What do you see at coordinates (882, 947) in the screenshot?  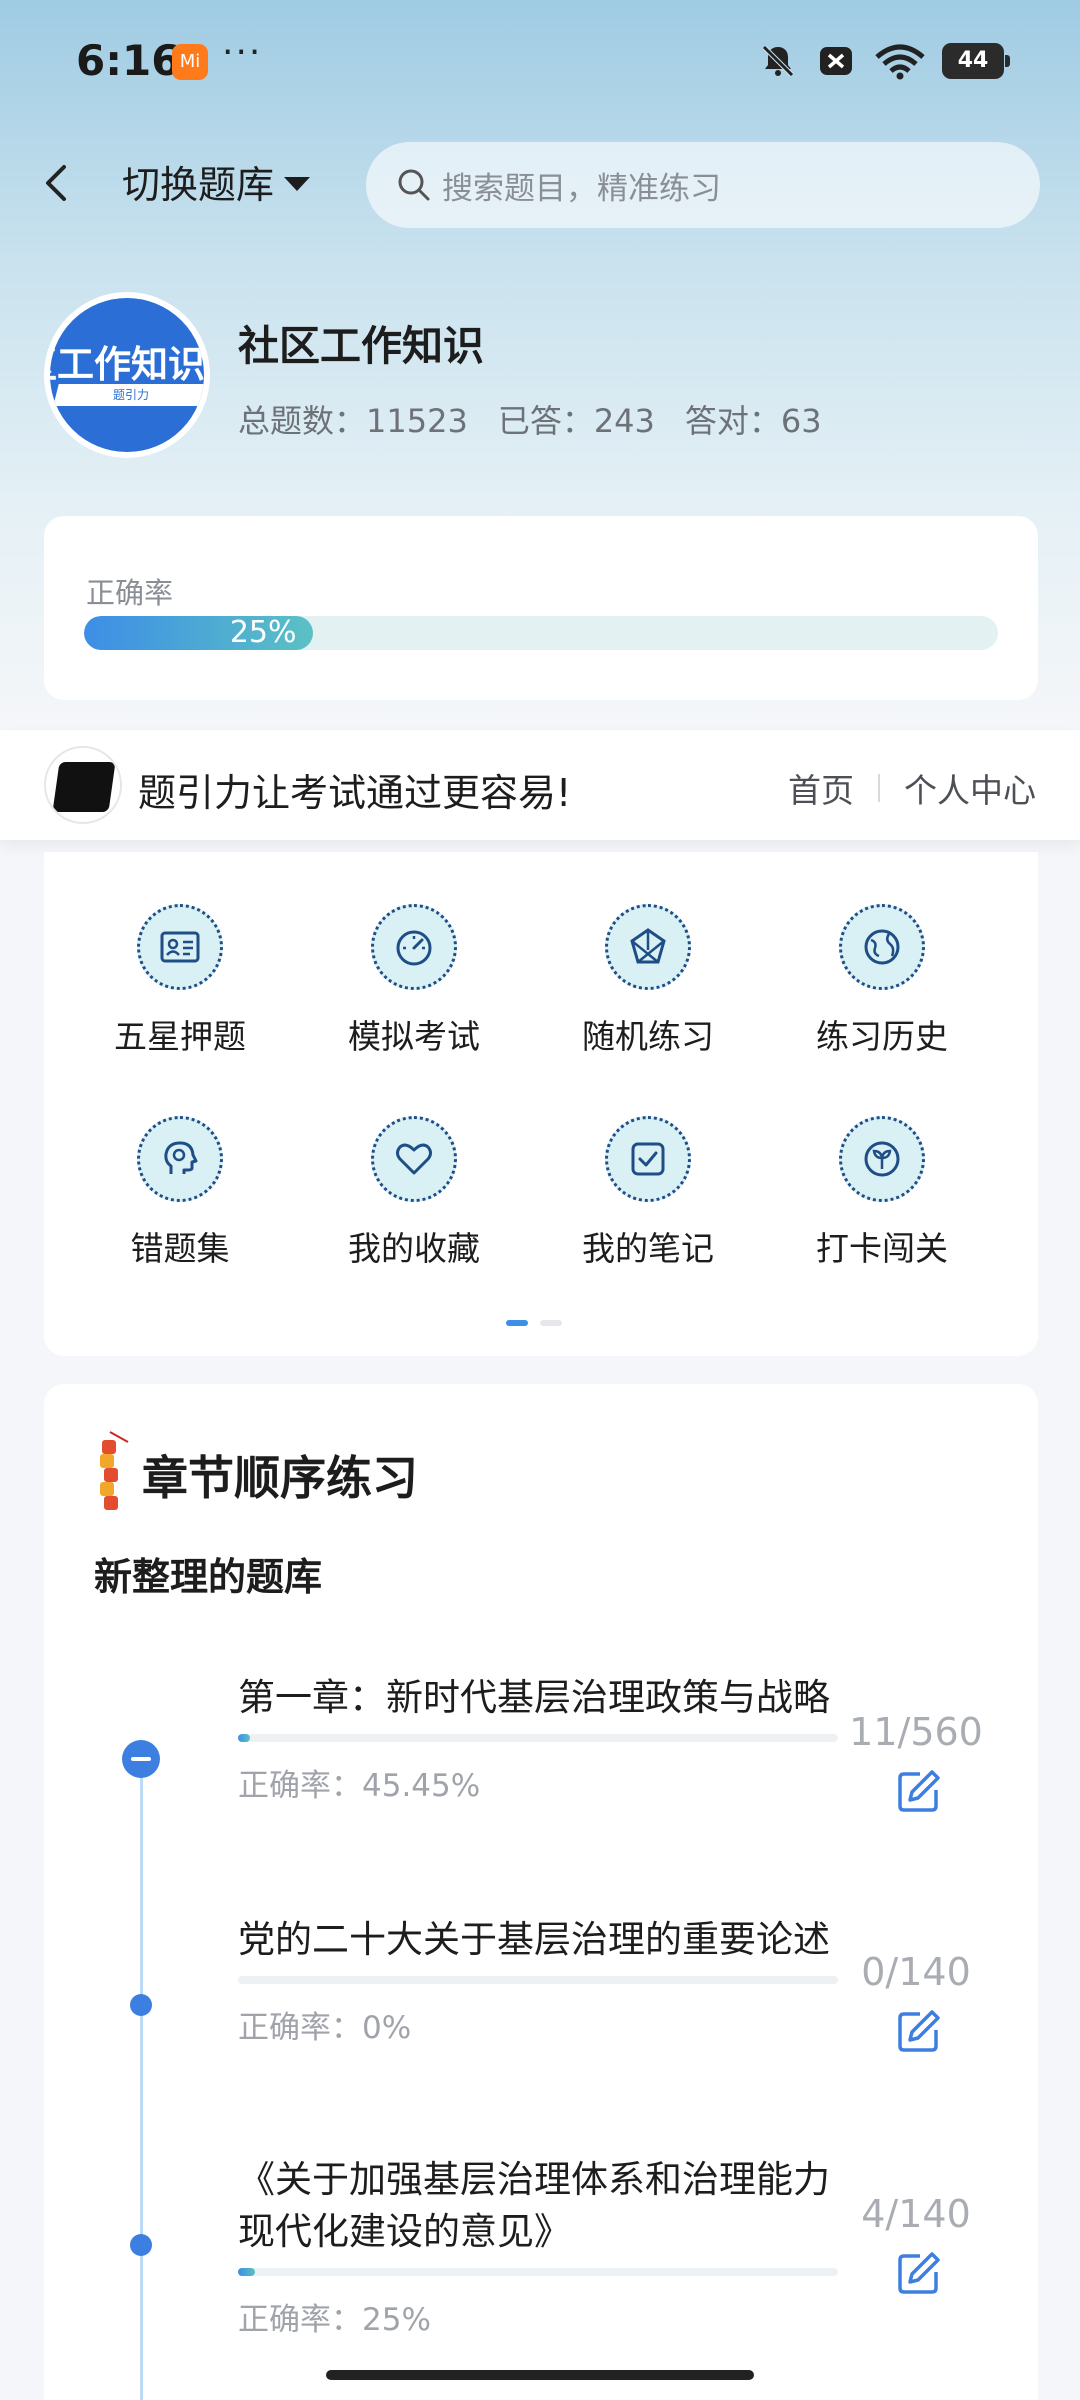 I see `globe-icon` at bounding box center [882, 947].